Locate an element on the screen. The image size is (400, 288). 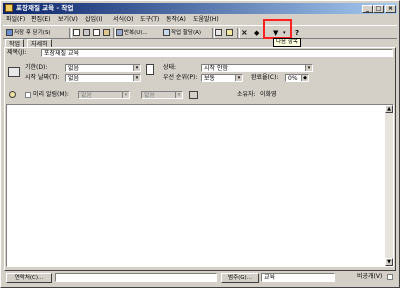
complete-task-button is located at coordinates (219, 33).